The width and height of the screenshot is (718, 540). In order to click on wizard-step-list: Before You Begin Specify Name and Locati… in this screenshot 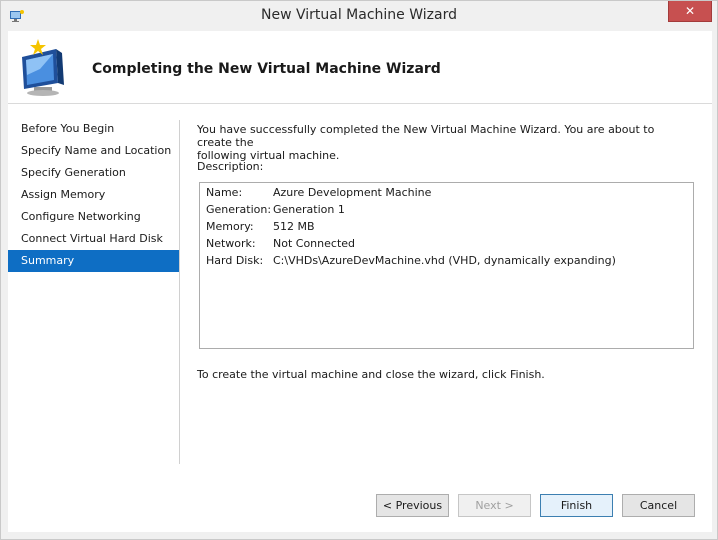, I will do `click(93, 195)`.